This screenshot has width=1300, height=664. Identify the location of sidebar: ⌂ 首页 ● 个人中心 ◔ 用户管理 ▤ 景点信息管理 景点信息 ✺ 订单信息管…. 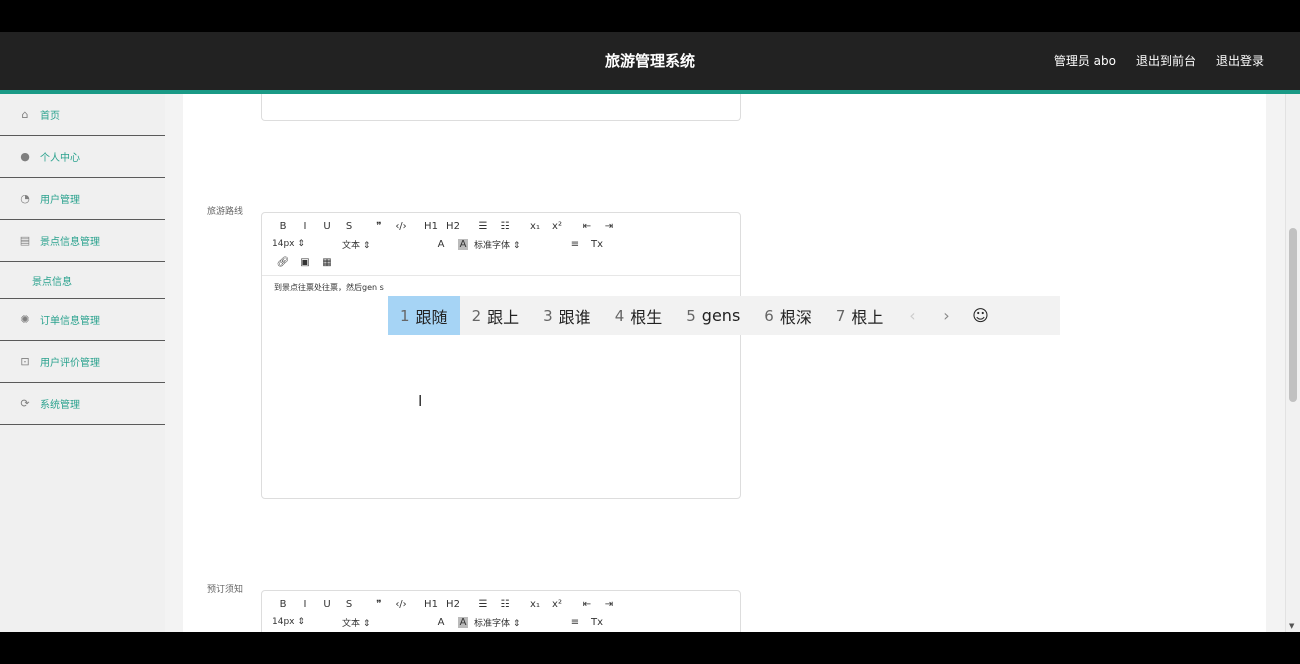
(82, 363).